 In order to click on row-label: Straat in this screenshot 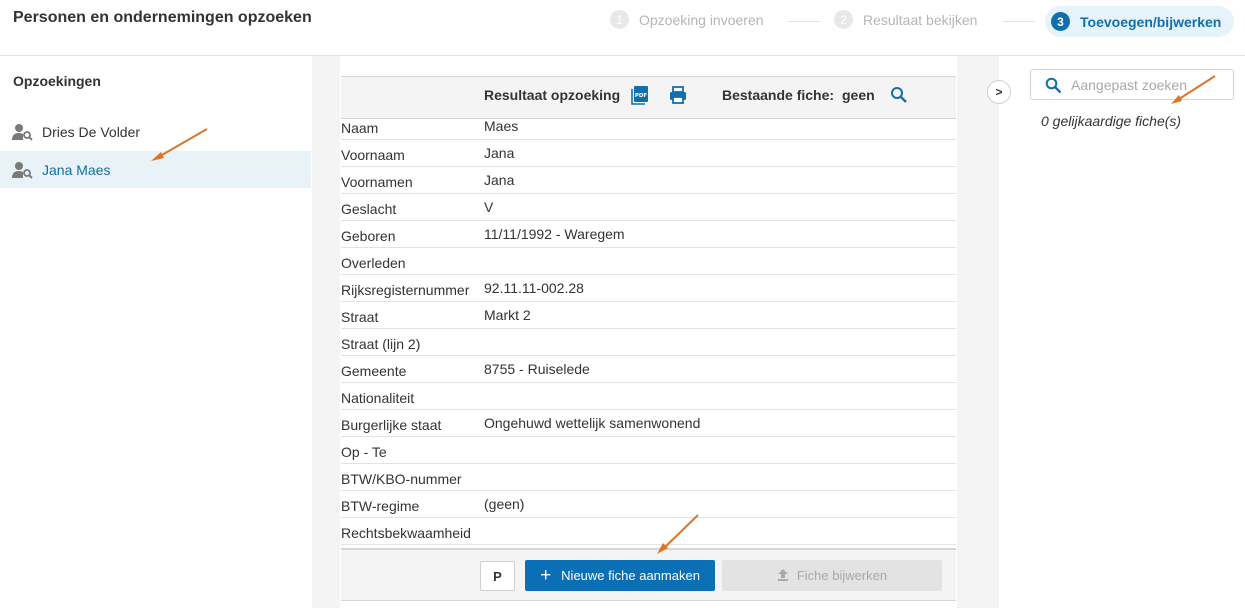, I will do `click(360, 317)`.